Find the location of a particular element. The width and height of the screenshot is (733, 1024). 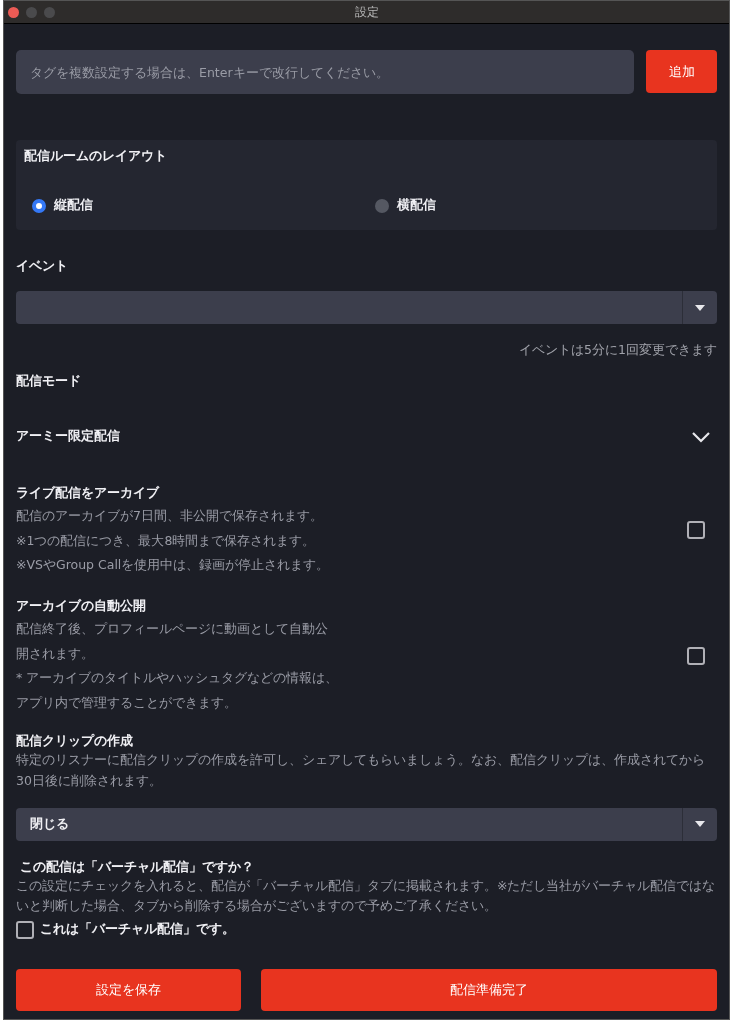

window-title: 設定 is located at coordinates (366, 12).